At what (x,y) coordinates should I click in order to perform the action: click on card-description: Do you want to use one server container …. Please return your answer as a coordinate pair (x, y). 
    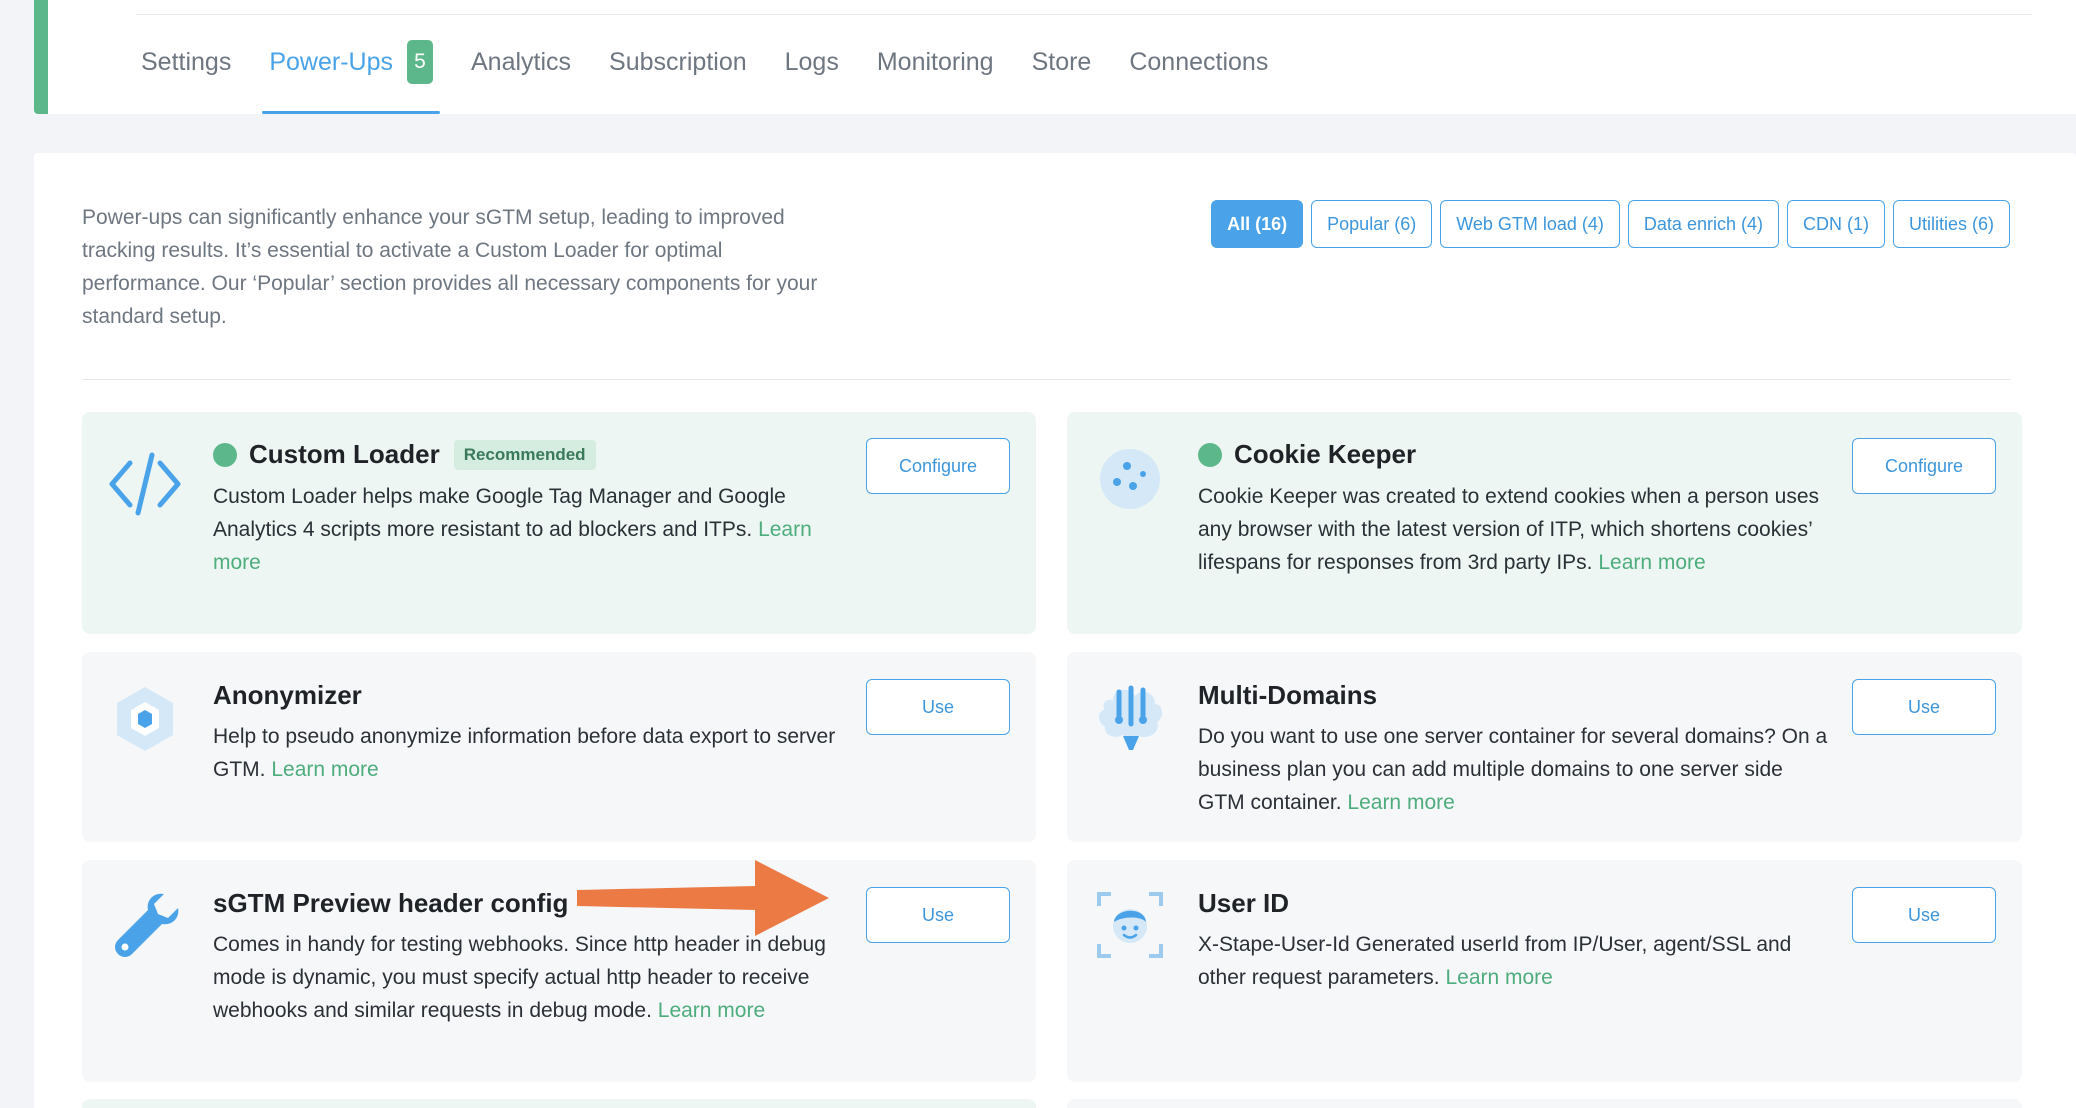
    Looking at the image, I should click on (1513, 769).